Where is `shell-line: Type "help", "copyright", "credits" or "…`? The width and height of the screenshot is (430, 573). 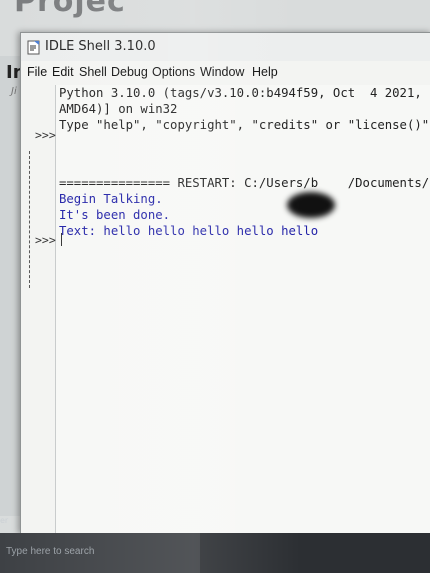 shell-line: Type "help", "copyright", "credits" or "… is located at coordinates (244, 125).